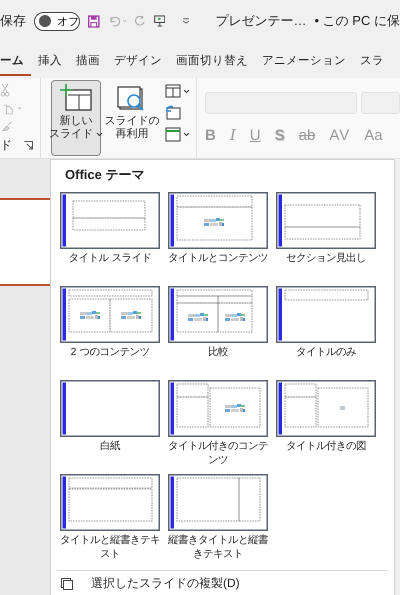  Describe the element at coordinates (25, 242) in the screenshot. I see `slide-thumbnail` at that location.